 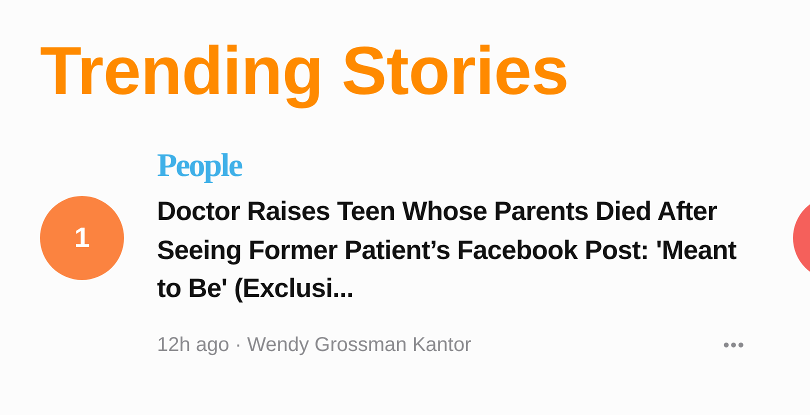 I want to click on publisher-logo: People, so click(x=199, y=166).